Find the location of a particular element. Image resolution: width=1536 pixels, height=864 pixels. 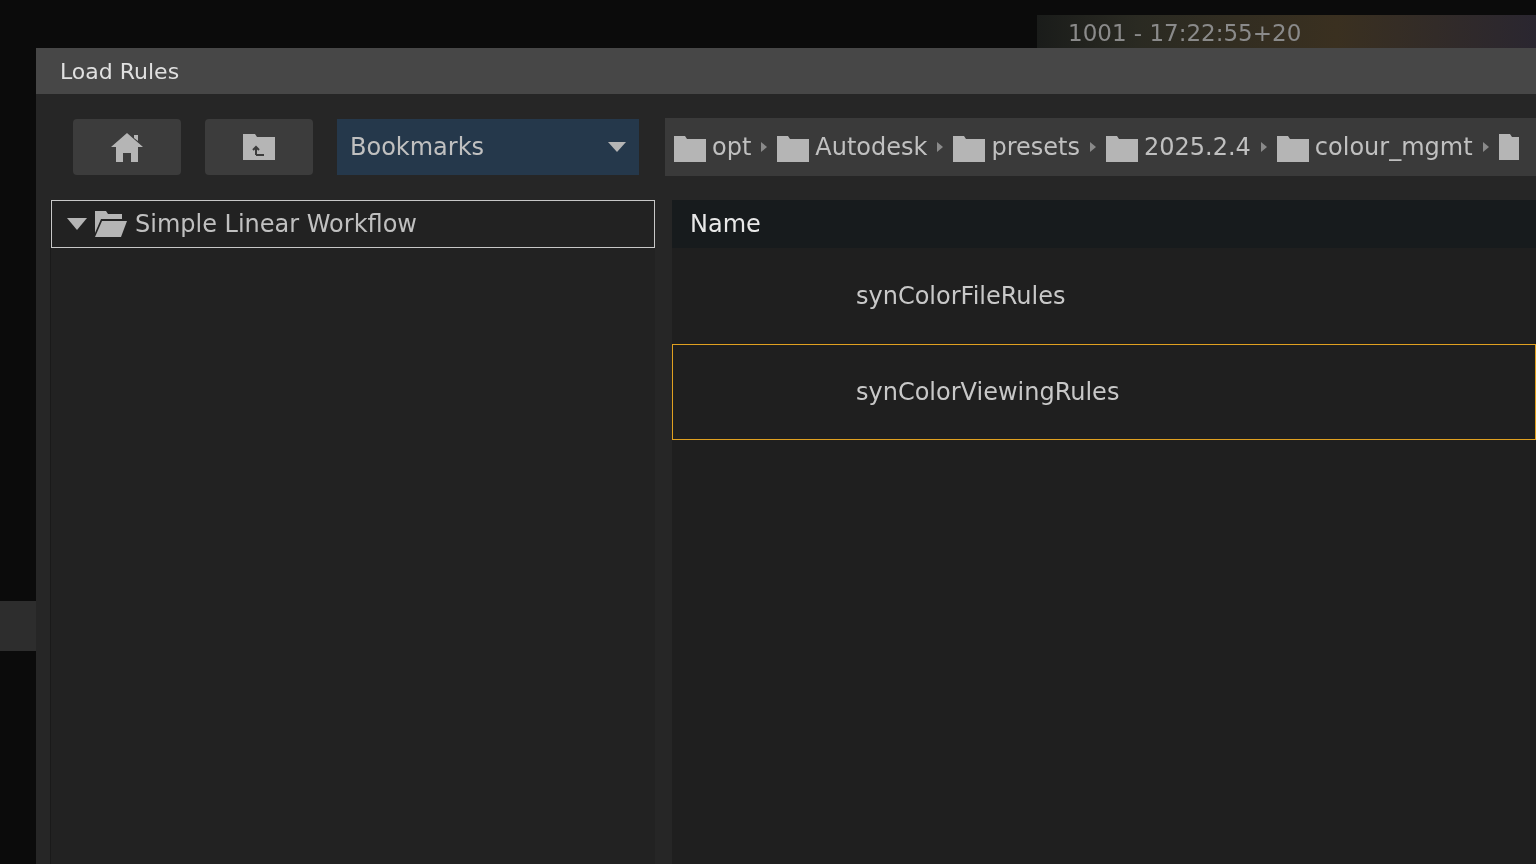

folder-up-icon is located at coordinates (259, 147).